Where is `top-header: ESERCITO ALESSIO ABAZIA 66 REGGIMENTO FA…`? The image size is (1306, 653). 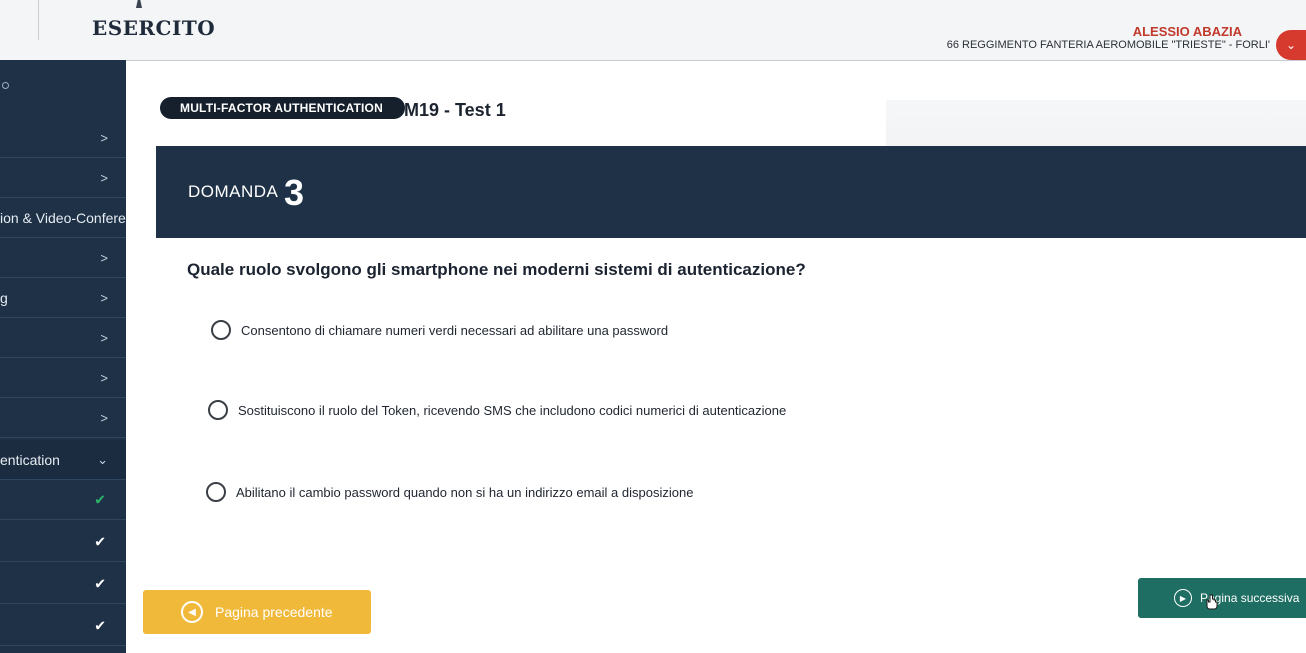 top-header: ESERCITO ALESSIO ABAZIA 66 REGGIMENTO FA… is located at coordinates (653, 30).